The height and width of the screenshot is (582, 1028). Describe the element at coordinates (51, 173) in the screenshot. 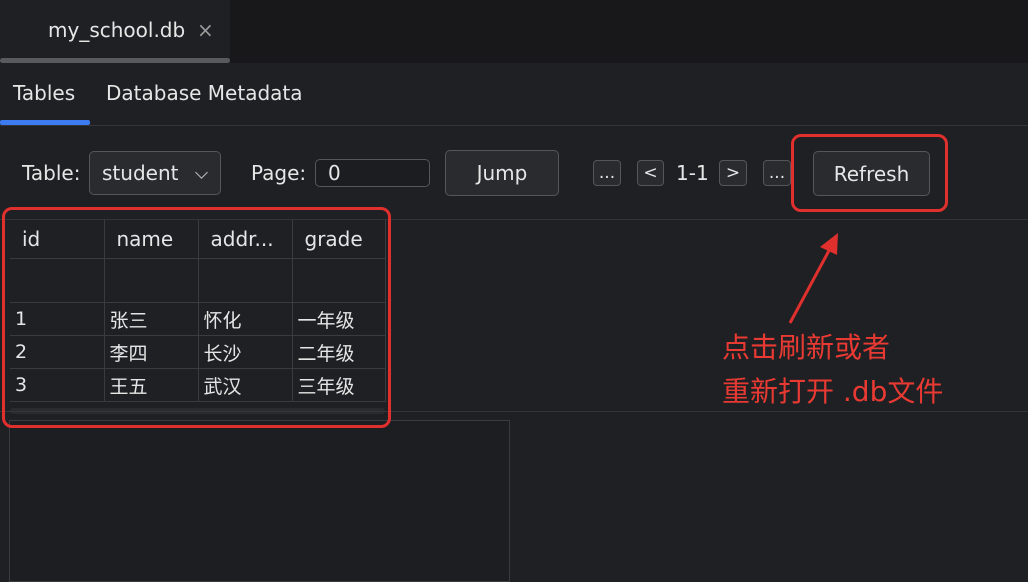

I see `table-label: Table:` at that location.